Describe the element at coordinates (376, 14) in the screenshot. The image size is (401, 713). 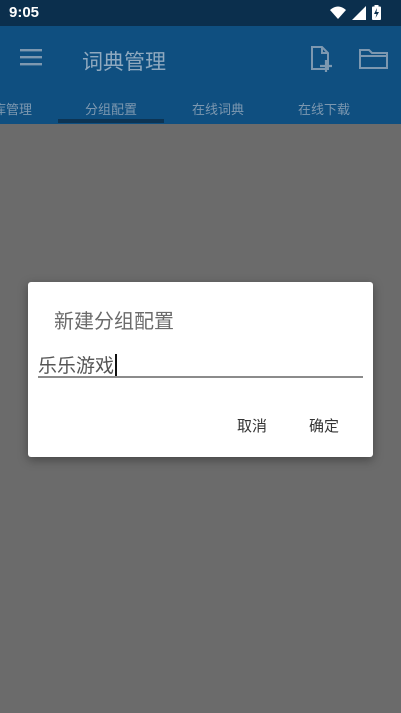
I see `battery-charging-icon` at that location.